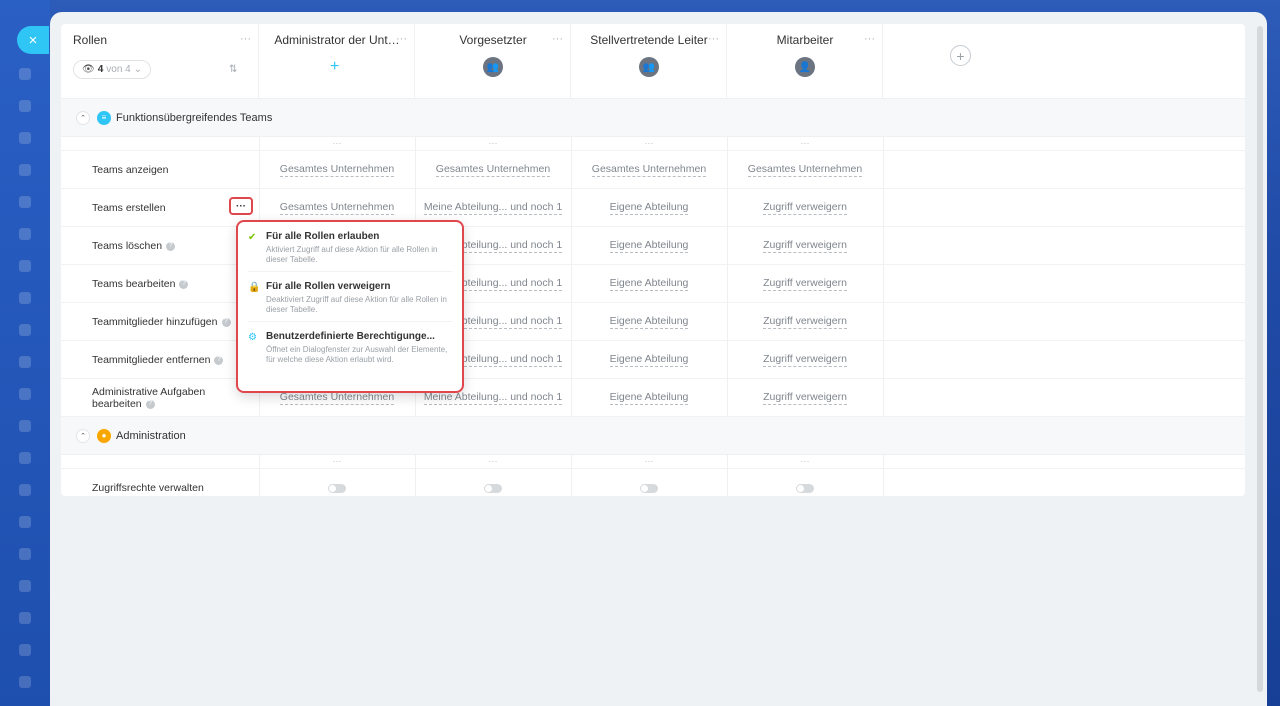 The image size is (1280, 706). Describe the element at coordinates (25, 353) in the screenshot. I see `portal-sidebar` at that location.